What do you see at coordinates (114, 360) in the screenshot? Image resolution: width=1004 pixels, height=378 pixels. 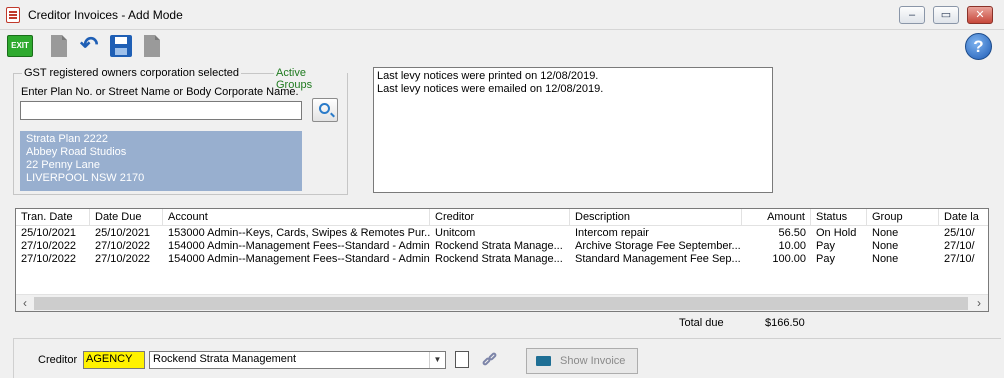 I see `creditor-code-input: AGENCY` at bounding box center [114, 360].